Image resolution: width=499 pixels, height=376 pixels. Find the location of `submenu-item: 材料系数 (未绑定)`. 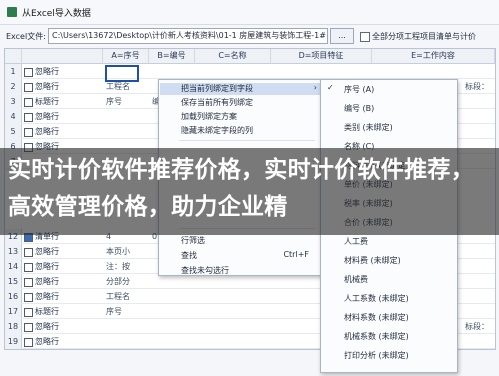

submenu-item: 材料系数 (未绑定) is located at coordinates (376, 318).